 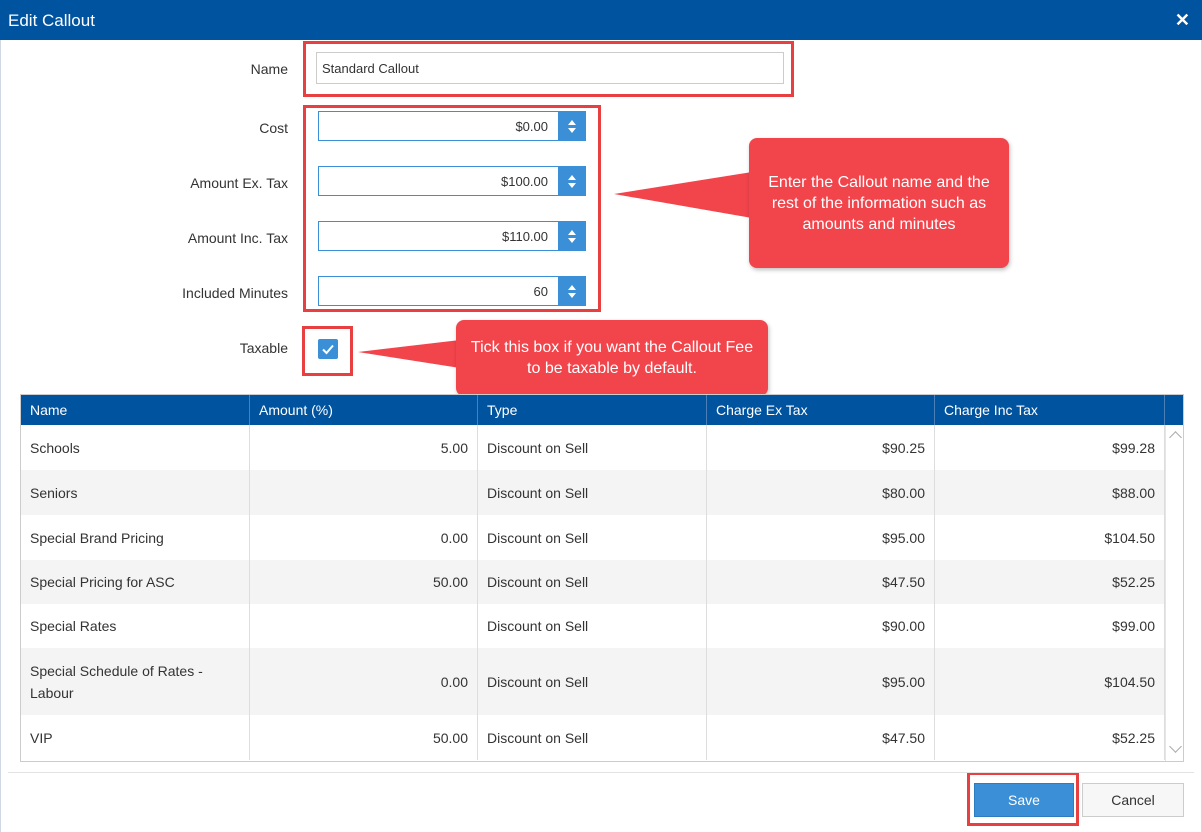 What do you see at coordinates (1050, 447) in the screenshot?
I see `row-charge-inc-cell: $99.28` at bounding box center [1050, 447].